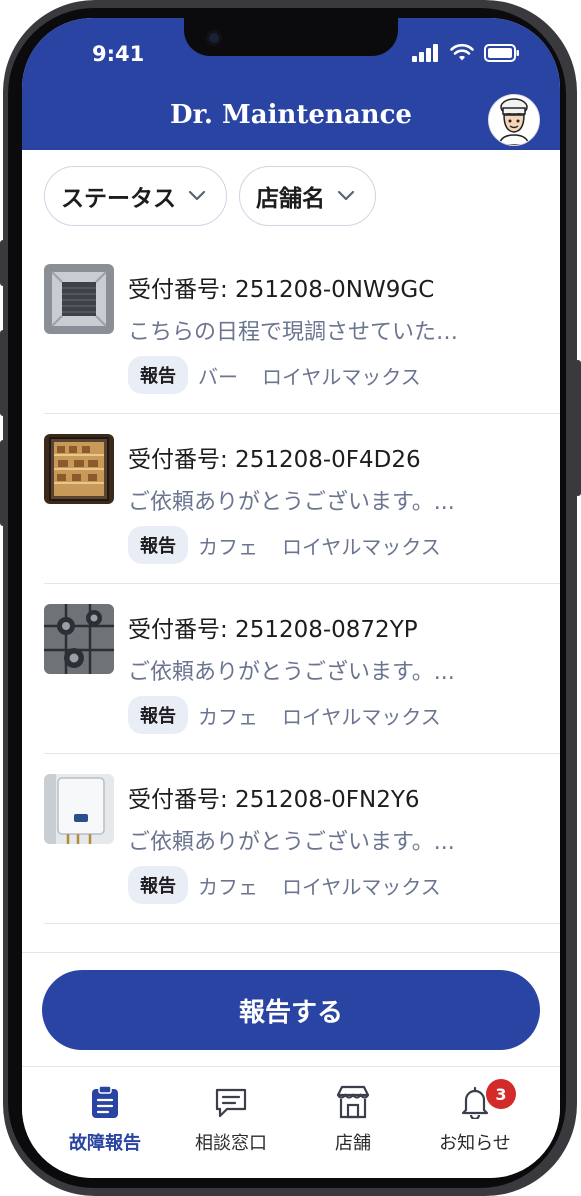 Image resolution: width=581 pixels, height=1196 pixels. Describe the element at coordinates (501, 53) in the screenshot. I see `battery-icon` at that location.